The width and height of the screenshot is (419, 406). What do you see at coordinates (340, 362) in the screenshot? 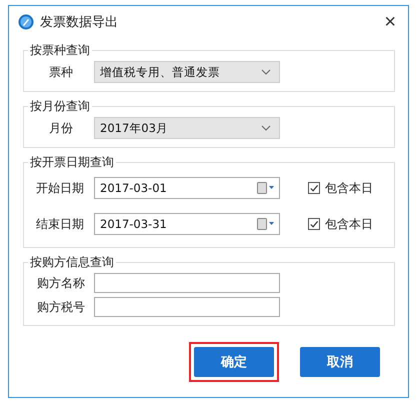
I see `dialog-button: 取消` at bounding box center [340, 362].